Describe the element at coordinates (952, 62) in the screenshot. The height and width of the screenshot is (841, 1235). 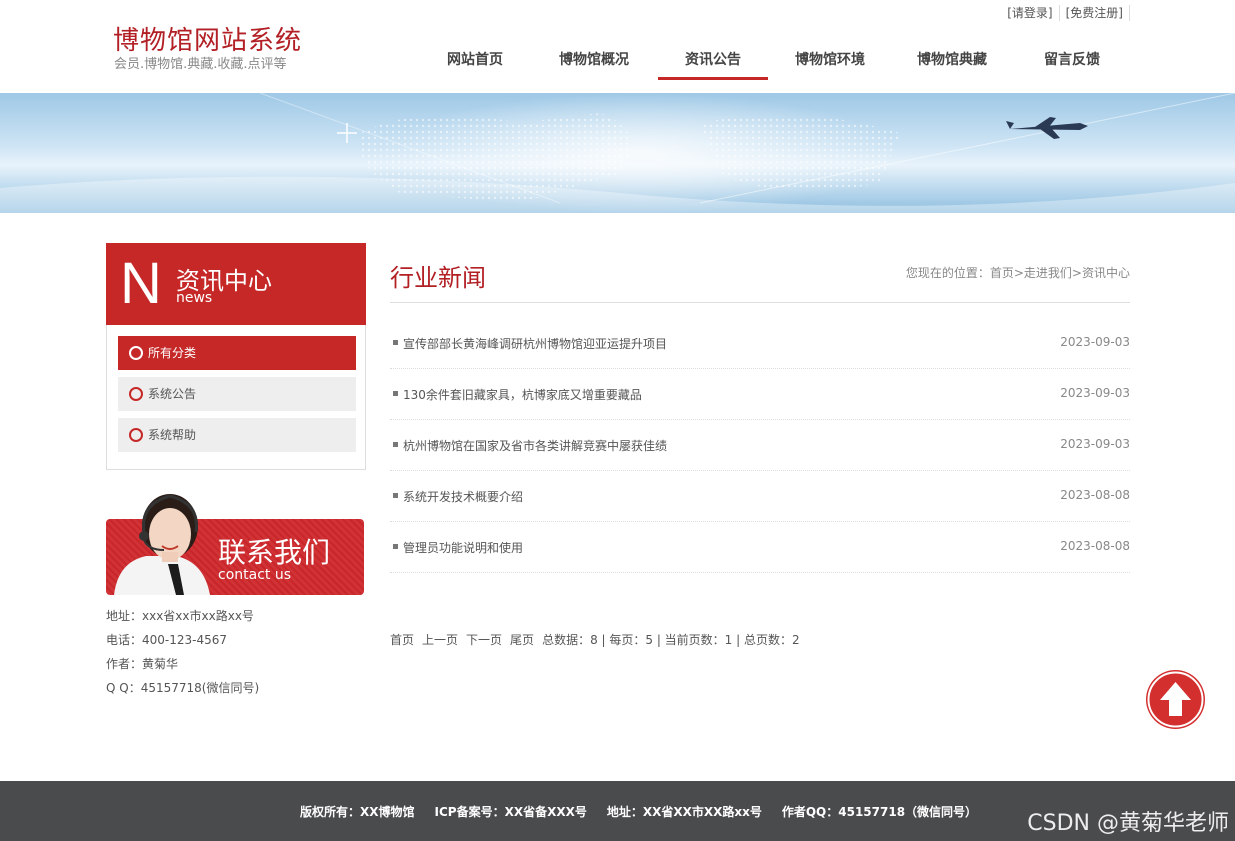
I see `nav-item-collection: 博物馆典藏` at that location.